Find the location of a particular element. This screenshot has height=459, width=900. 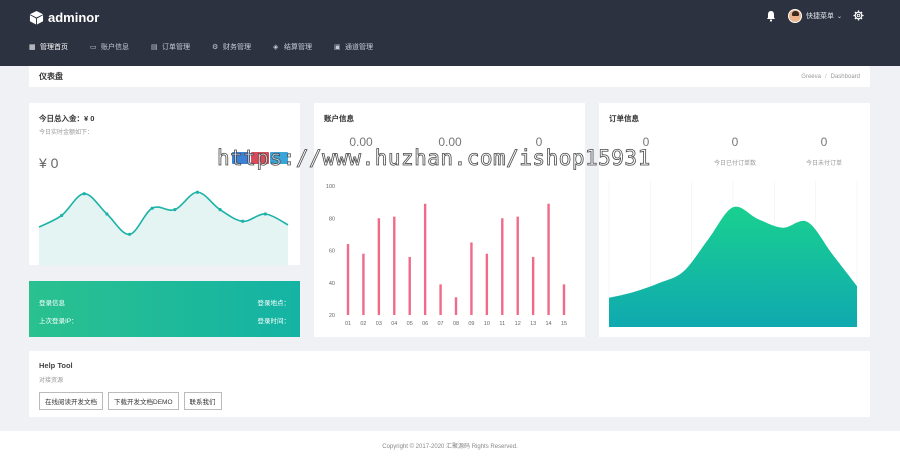

download-demo-button: 下载开发文档DEMO is located at coordinates (143, 401).